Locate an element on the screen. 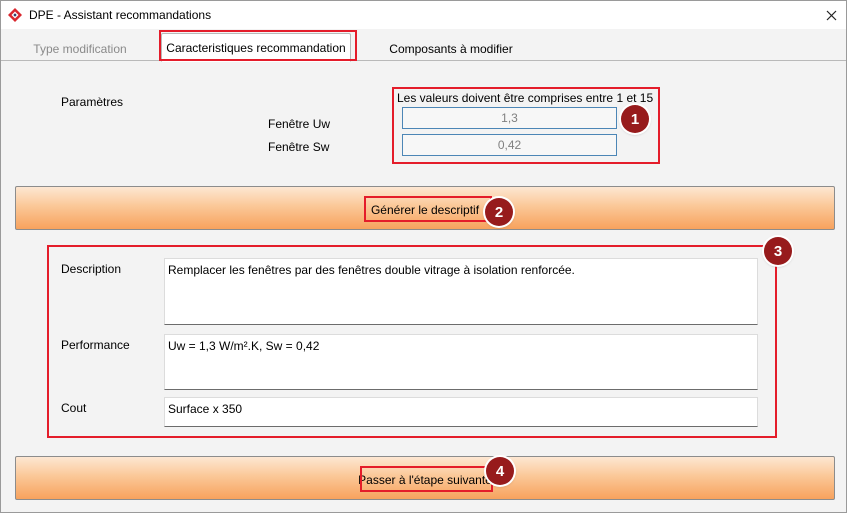 The width and height of the screenshot is (847, 513). next-step-button: Passer à l'étape suivante is located at coordinates (425, 478).